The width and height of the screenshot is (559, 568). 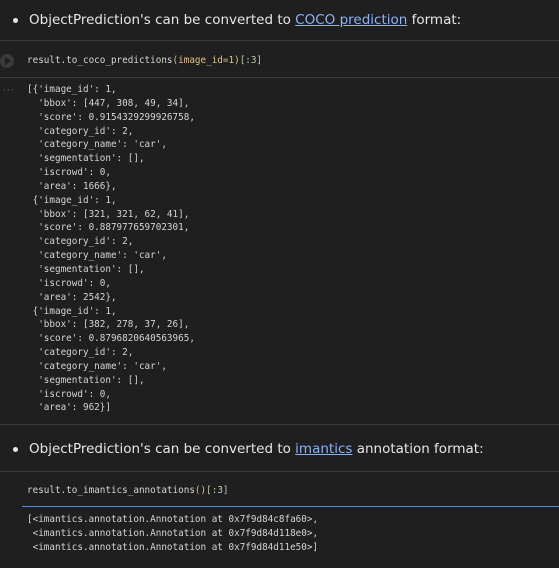 What do you see at coordinates (108, 103) in the screenshot?
I see `output-line: 'bbox': [447, 308, 49, 34],` at bounding box center [108, 103].